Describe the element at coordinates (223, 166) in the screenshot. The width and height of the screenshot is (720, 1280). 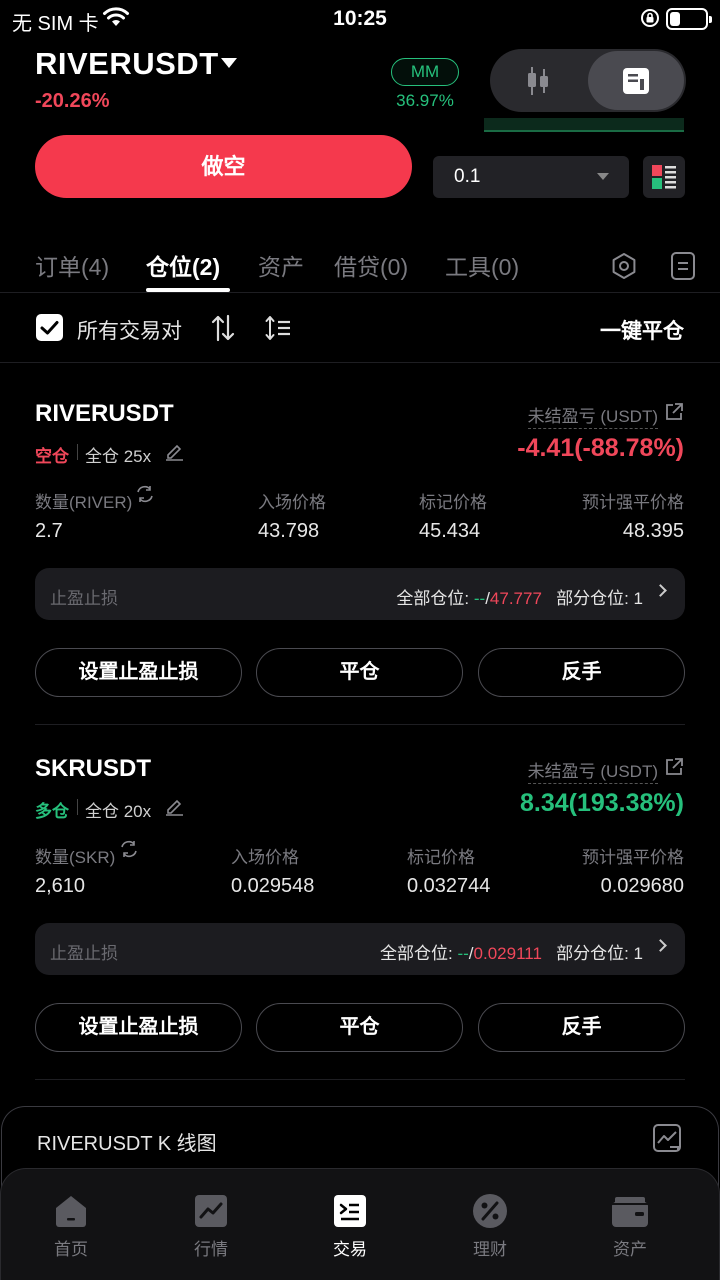
I see `short-button: 做空` at that location.